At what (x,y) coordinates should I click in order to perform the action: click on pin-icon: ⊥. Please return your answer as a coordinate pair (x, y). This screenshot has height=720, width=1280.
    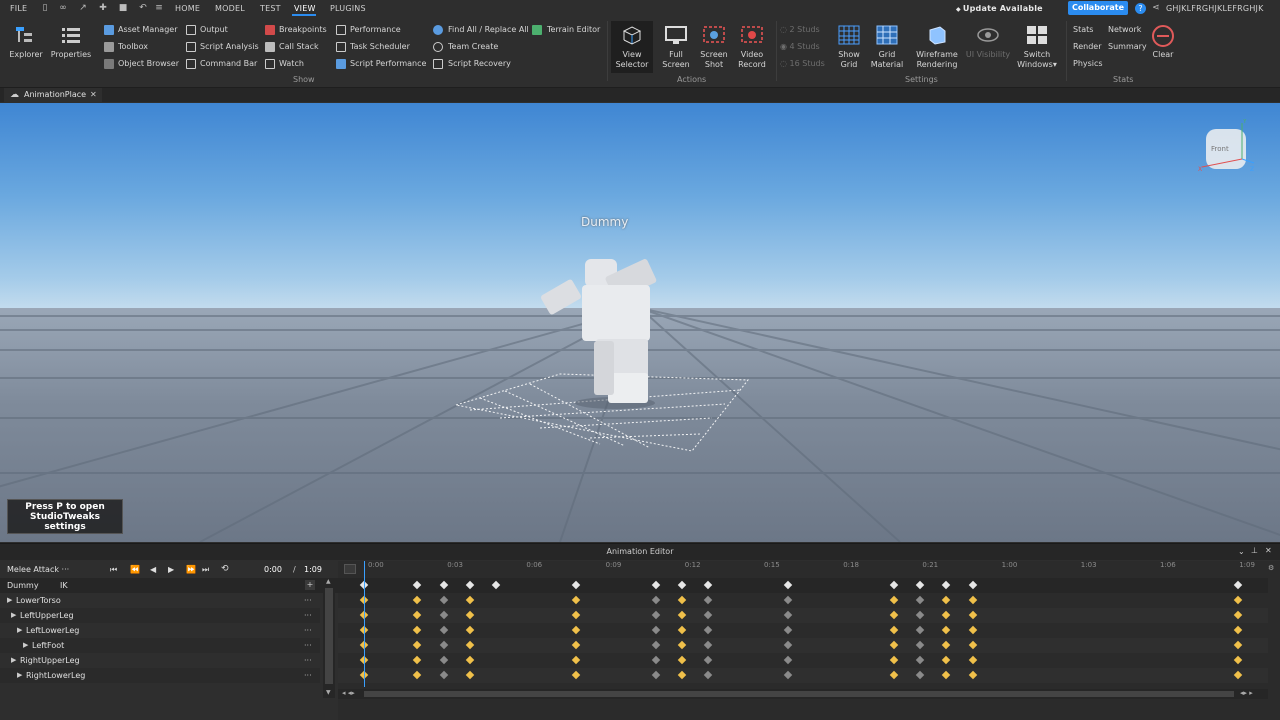
    Looking at the image, I should click on (1254, 550).